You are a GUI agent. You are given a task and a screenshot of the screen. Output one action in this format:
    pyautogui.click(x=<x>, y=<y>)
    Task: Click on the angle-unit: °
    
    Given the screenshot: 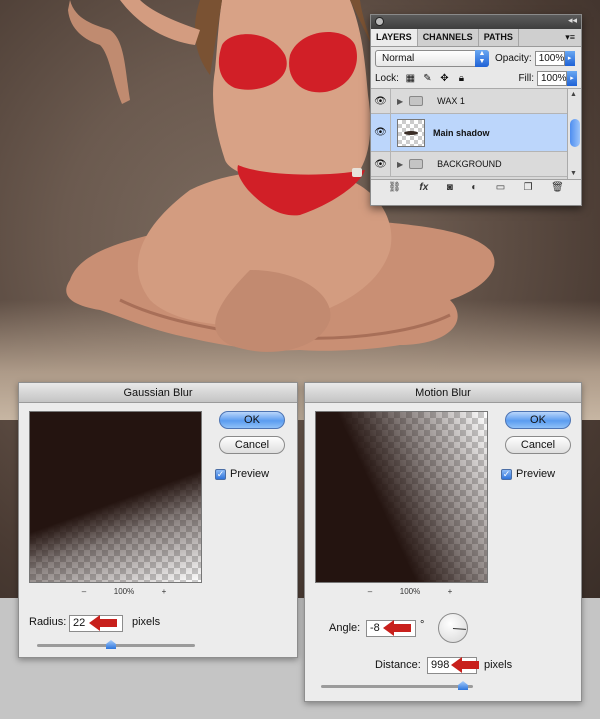 What is the action you would take?
    pyautogui.click(x=422, y=625)
    